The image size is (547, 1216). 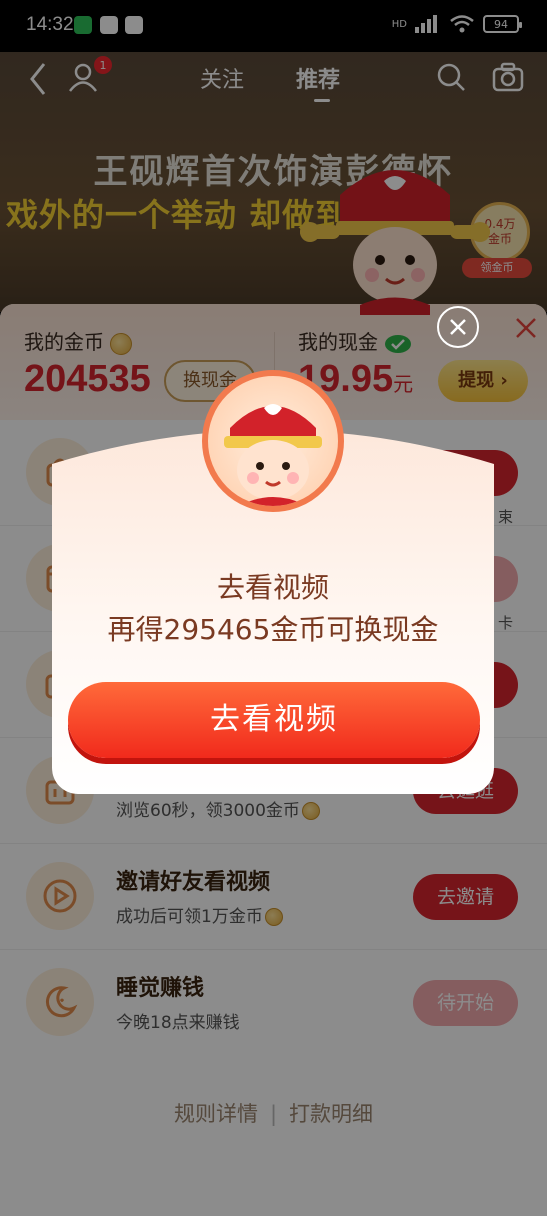 What do you see at coordinates (273, 455) in the screenshot?
I see `mascot-illustration` at bounding box center [273, 455].